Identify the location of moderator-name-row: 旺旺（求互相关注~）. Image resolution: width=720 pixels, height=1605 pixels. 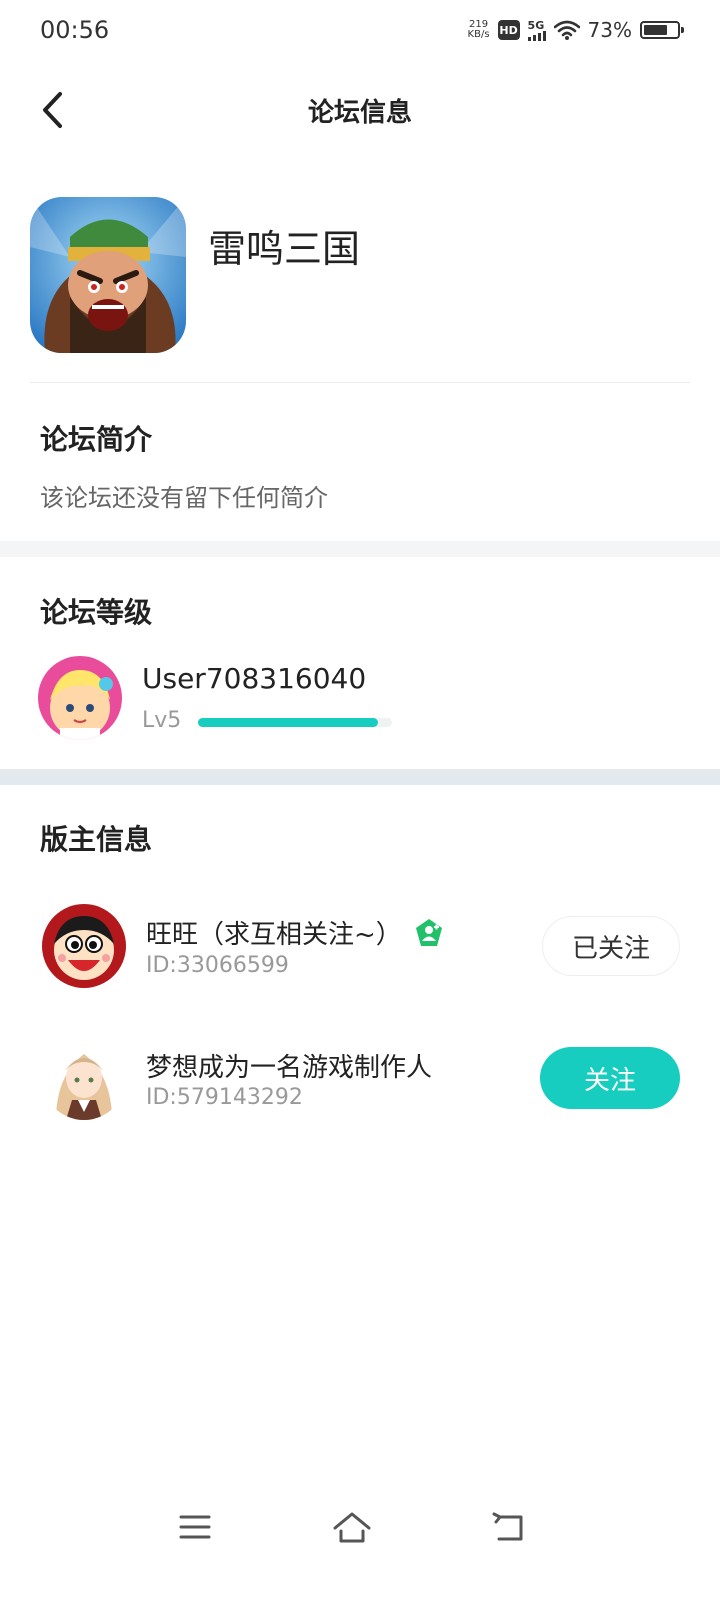
(295, 932).